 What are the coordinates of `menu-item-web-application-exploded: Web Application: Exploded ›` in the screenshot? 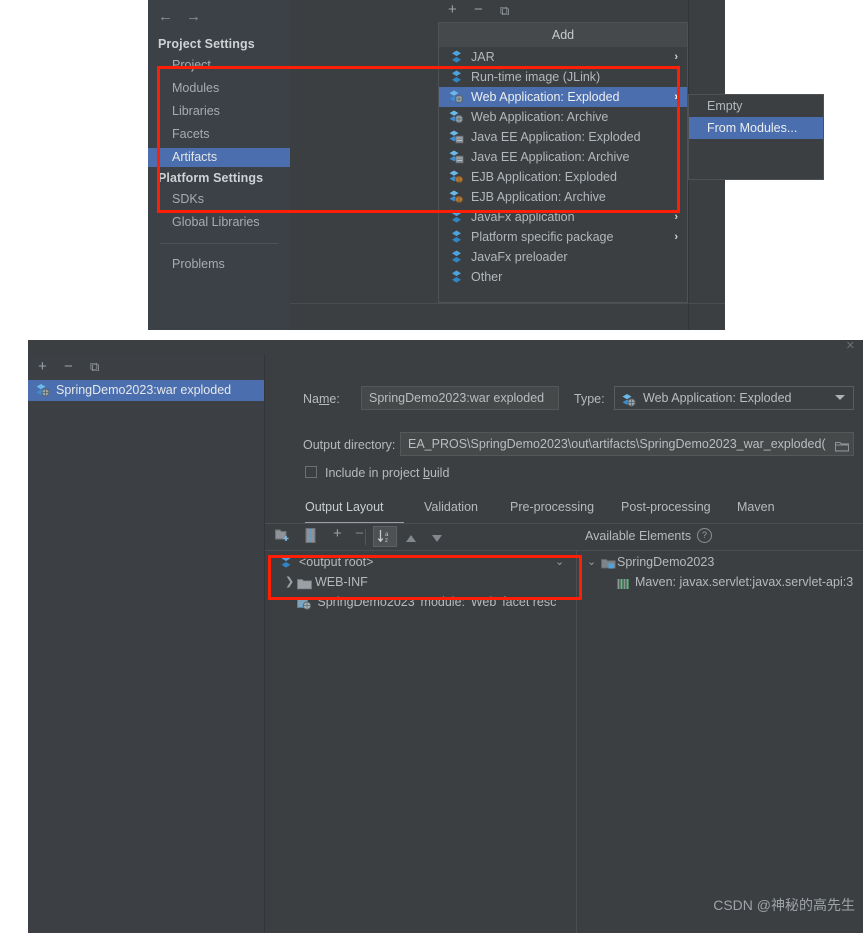 It's located at (563, 97).